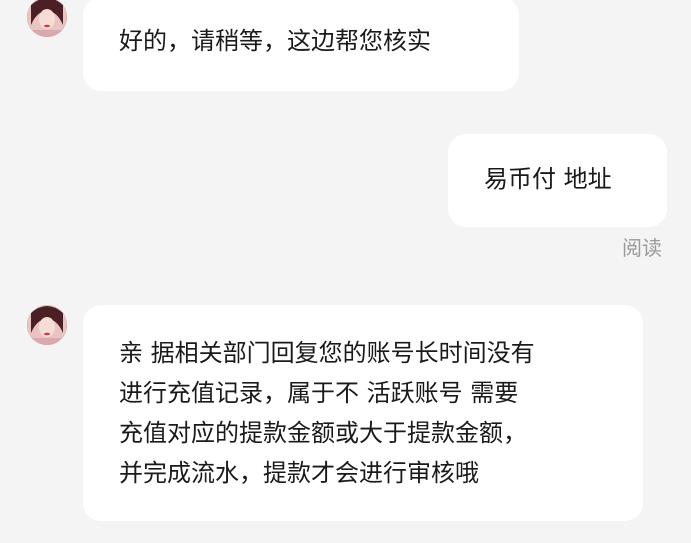 The image size is (691, 543). I want to click on message-text: 易币付 地址, so click(548, 179).